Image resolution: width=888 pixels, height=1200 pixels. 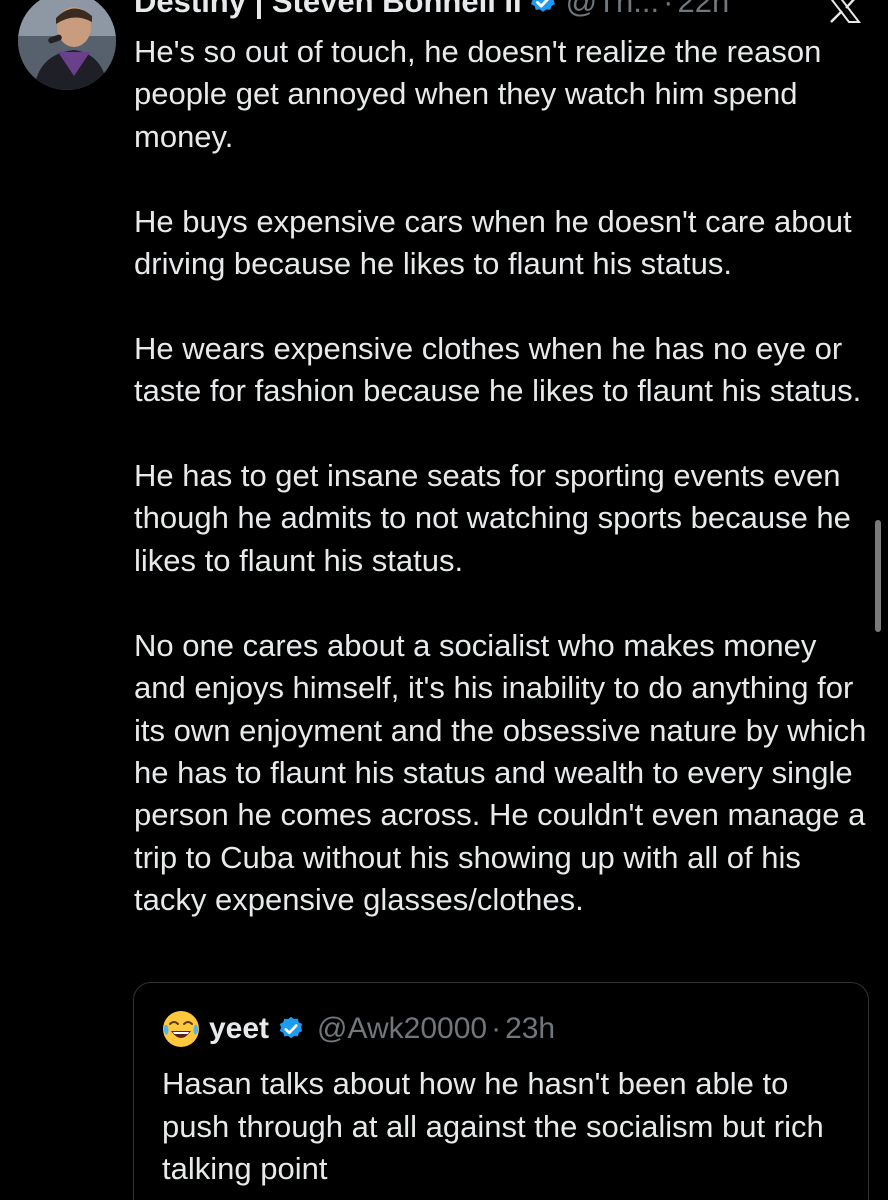 What do you see at coordinates (530, 1029) in the screenshot?
I see `quoted-timestamp: 23h` at bounding box center [530, 1029].